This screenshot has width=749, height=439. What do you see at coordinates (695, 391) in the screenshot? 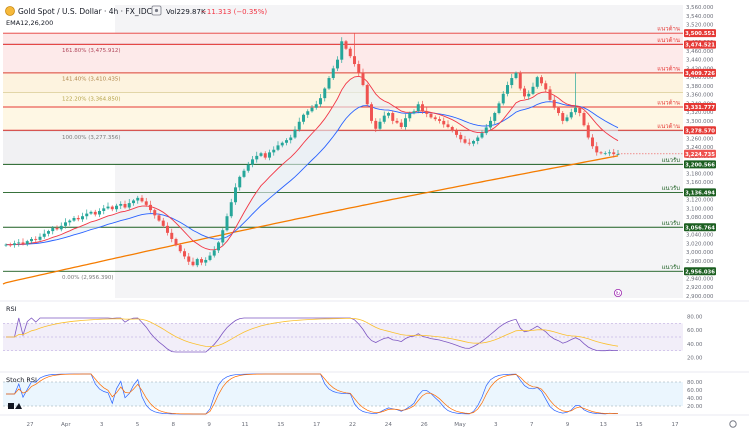
I see `stoch-tick-label: 60.00` at bounding box center [695, 391].